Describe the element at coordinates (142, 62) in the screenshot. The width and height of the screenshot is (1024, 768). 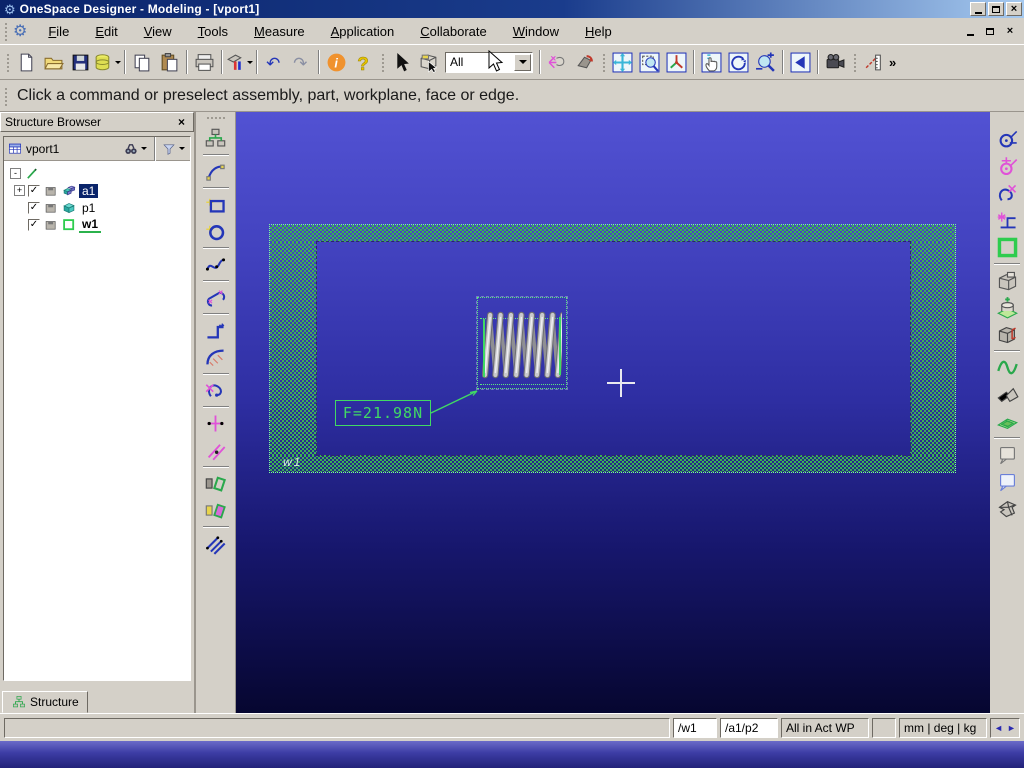
I see `copy-button` at that location.